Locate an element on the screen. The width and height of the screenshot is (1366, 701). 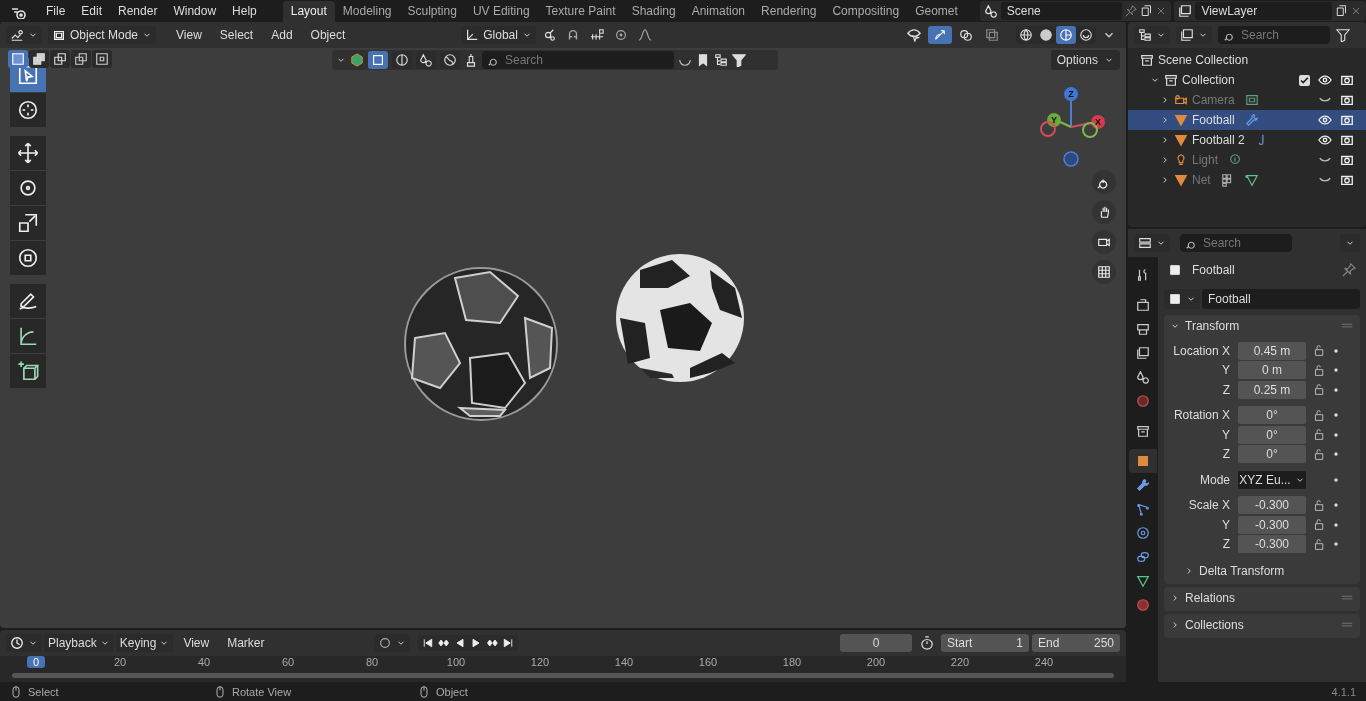
hexagon-icon is located at coordinates (357, 60).